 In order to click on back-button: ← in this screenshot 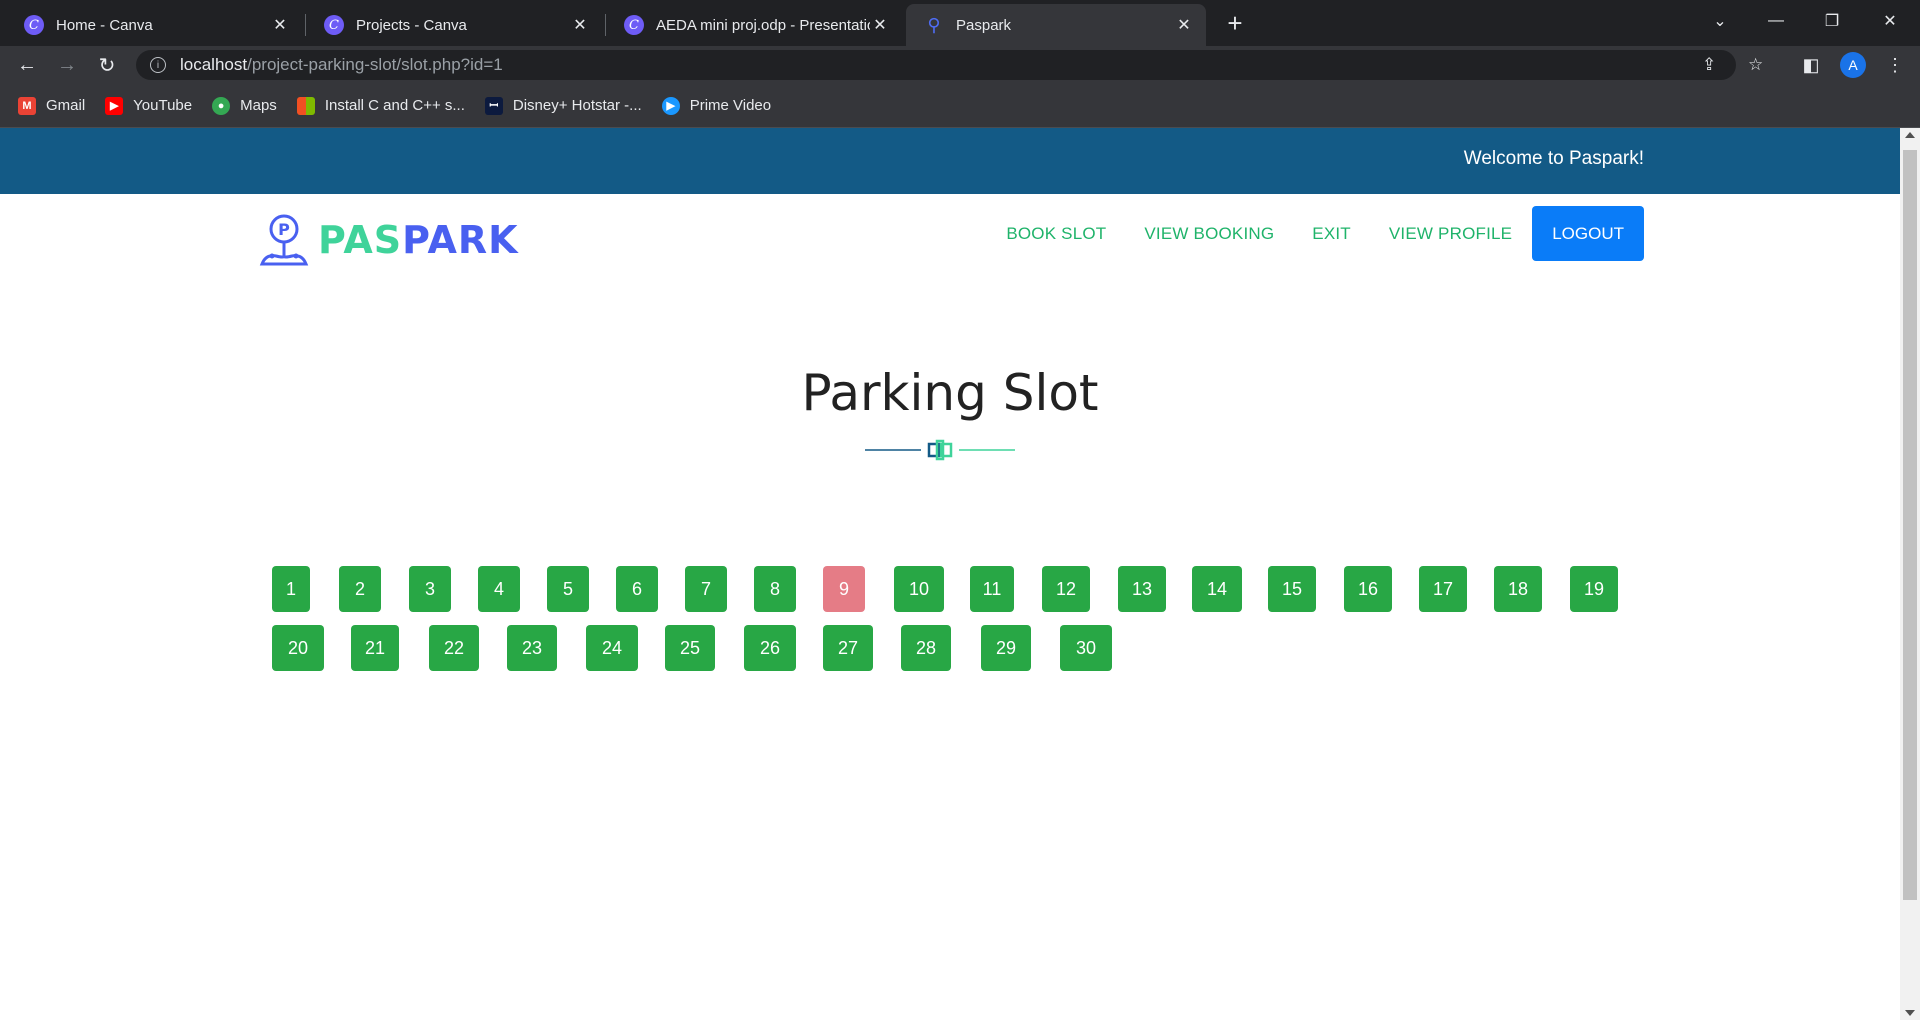, I will do `click(27, 65)`.